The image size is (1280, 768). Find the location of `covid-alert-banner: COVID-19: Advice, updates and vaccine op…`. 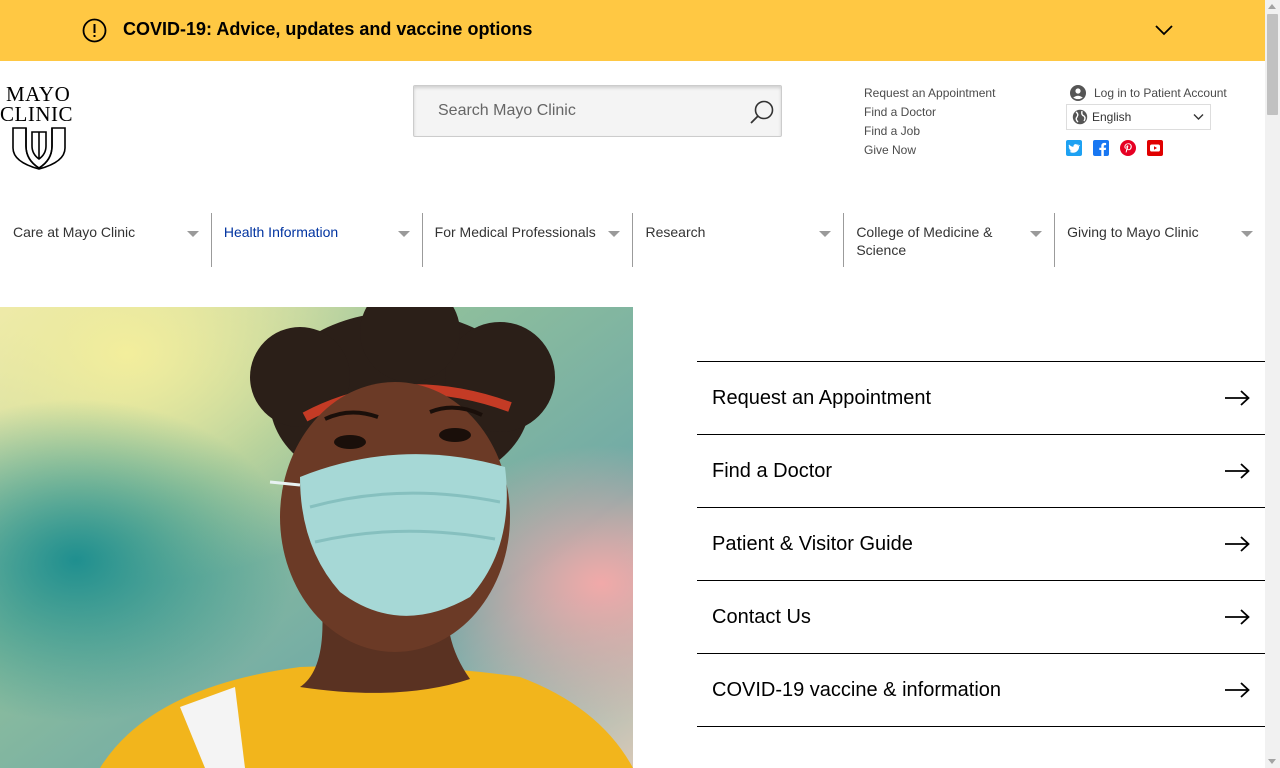

covid-alert-banner: COVID-19: Advice, updates and vaccine op… is located at coordinates (632, 30).